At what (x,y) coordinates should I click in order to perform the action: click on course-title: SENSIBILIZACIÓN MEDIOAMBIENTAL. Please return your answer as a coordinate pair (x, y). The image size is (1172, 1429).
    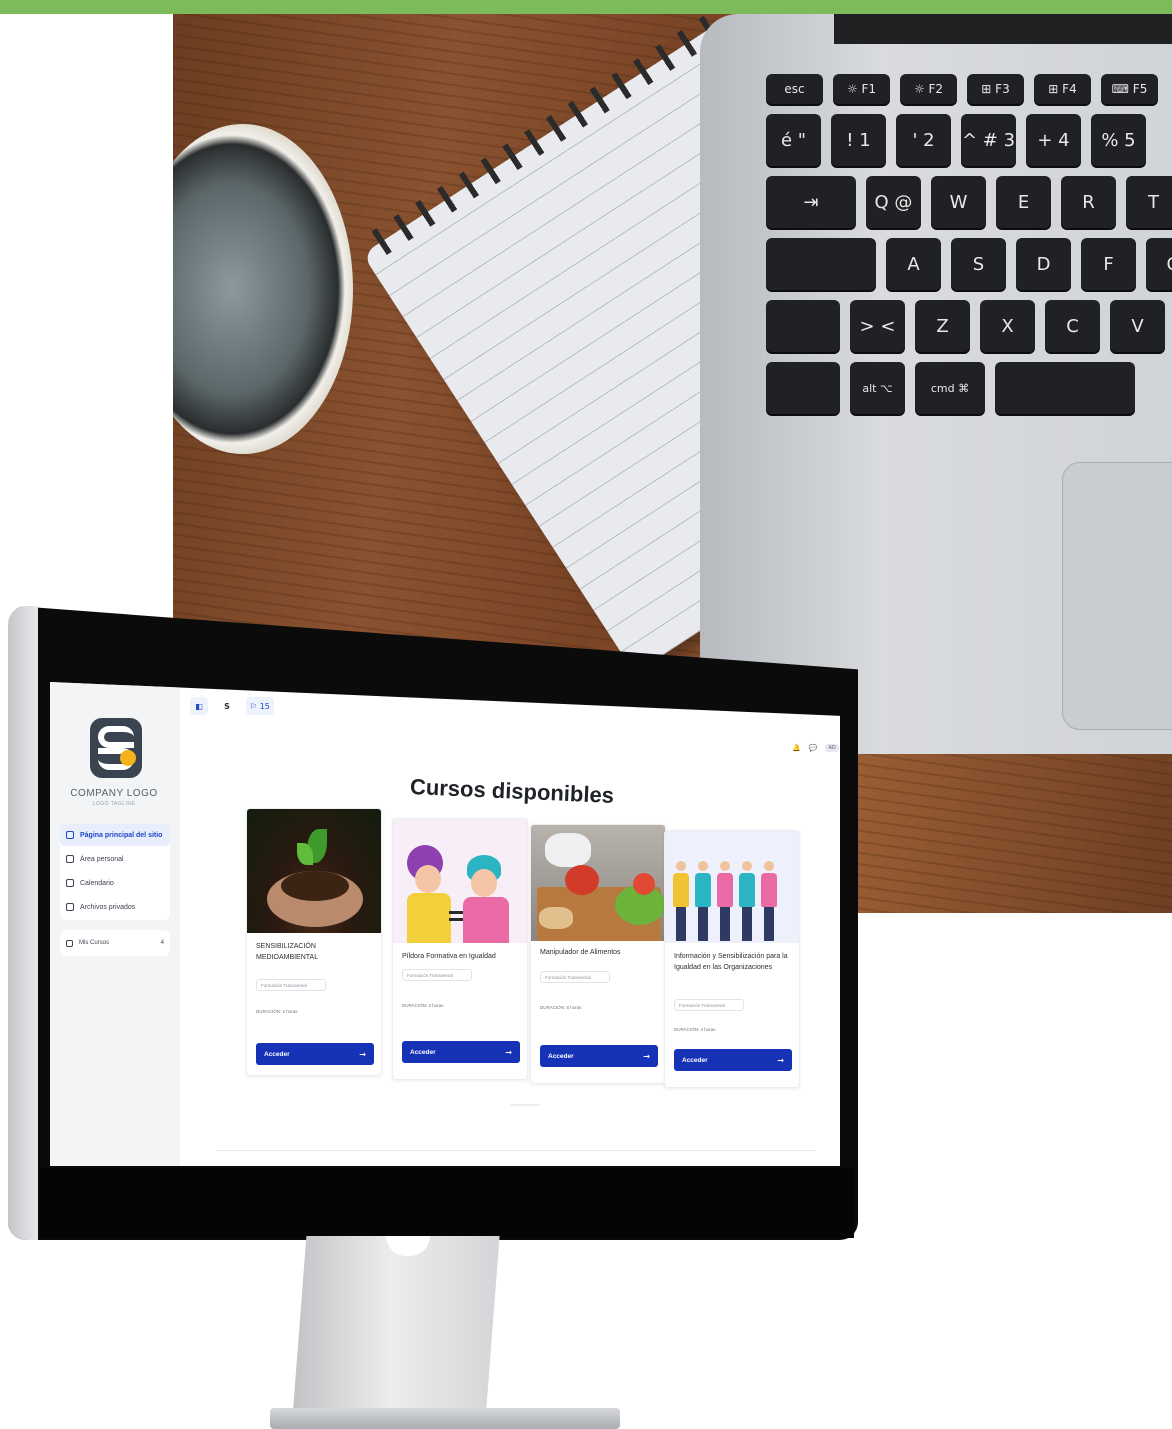
    Looking at the image, I should click on (315, 952).